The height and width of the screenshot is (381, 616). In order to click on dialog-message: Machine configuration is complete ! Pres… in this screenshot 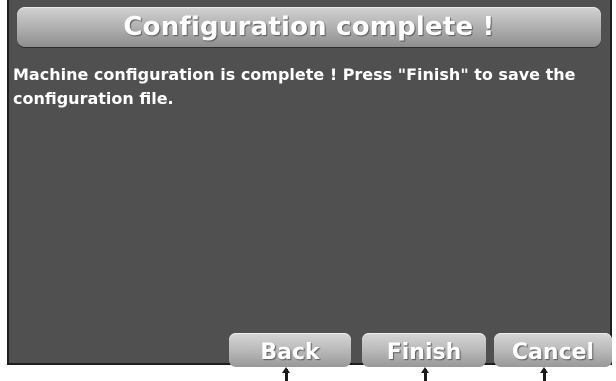, I will do `click(294, 86)`.